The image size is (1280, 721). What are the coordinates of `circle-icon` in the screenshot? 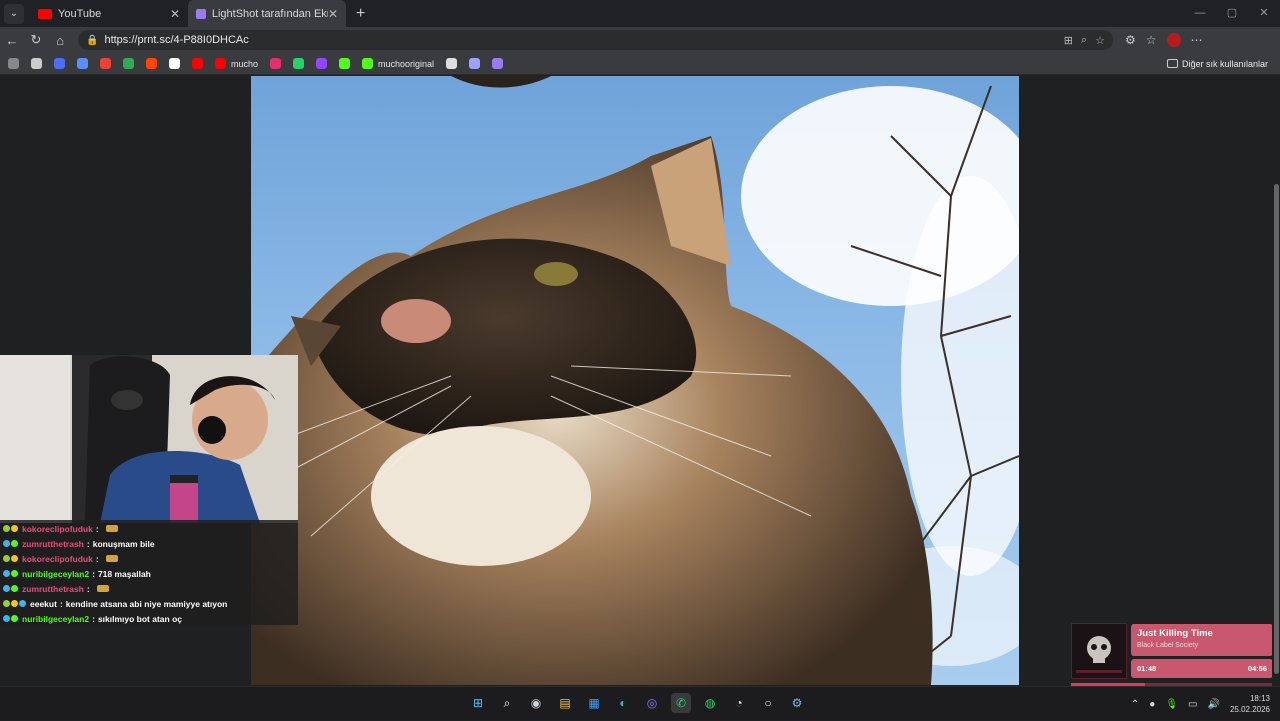 It's located at (59, 63).